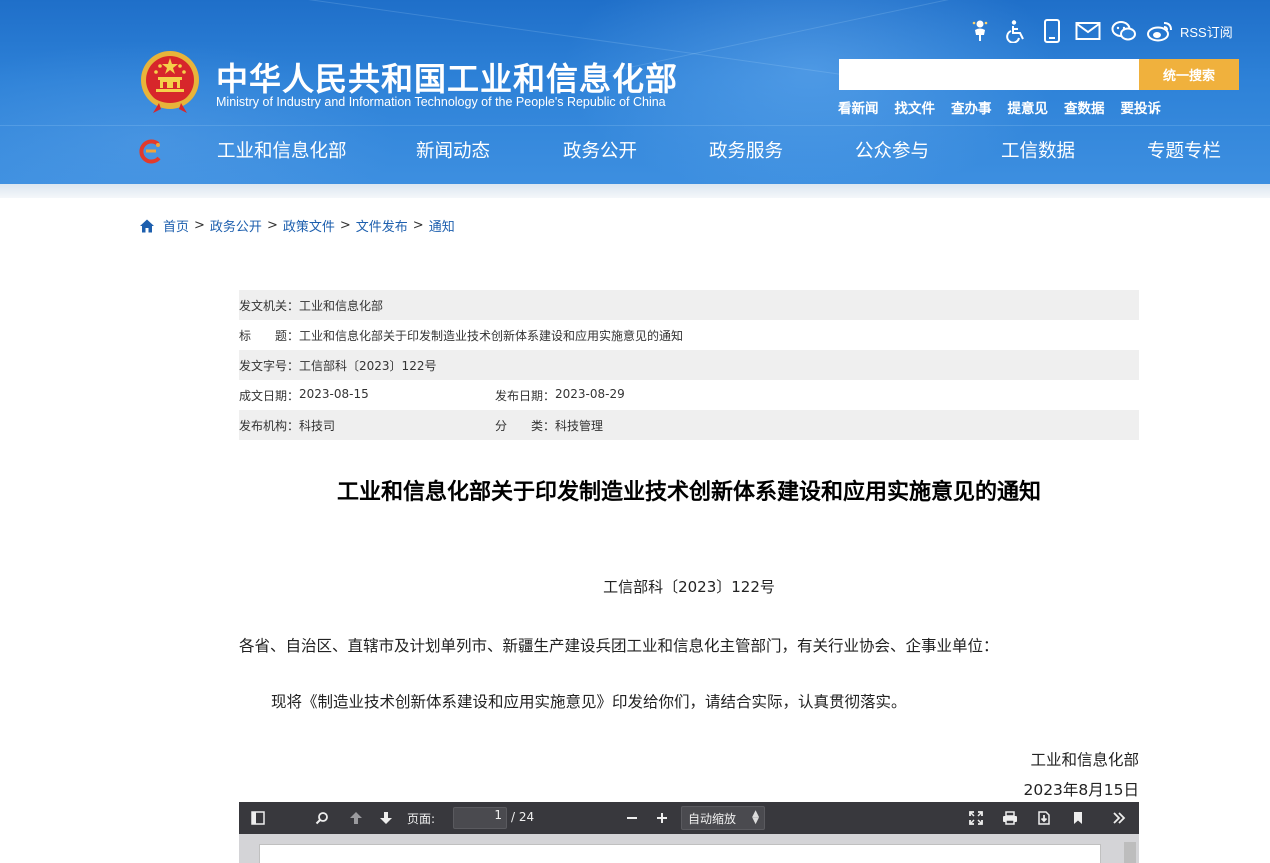 This screenshot has height=863, width=1270. Describe the element at coordinates (382, 225) in the screenshot. I see `breadcrumb-file-release: 文件发布` at that location.